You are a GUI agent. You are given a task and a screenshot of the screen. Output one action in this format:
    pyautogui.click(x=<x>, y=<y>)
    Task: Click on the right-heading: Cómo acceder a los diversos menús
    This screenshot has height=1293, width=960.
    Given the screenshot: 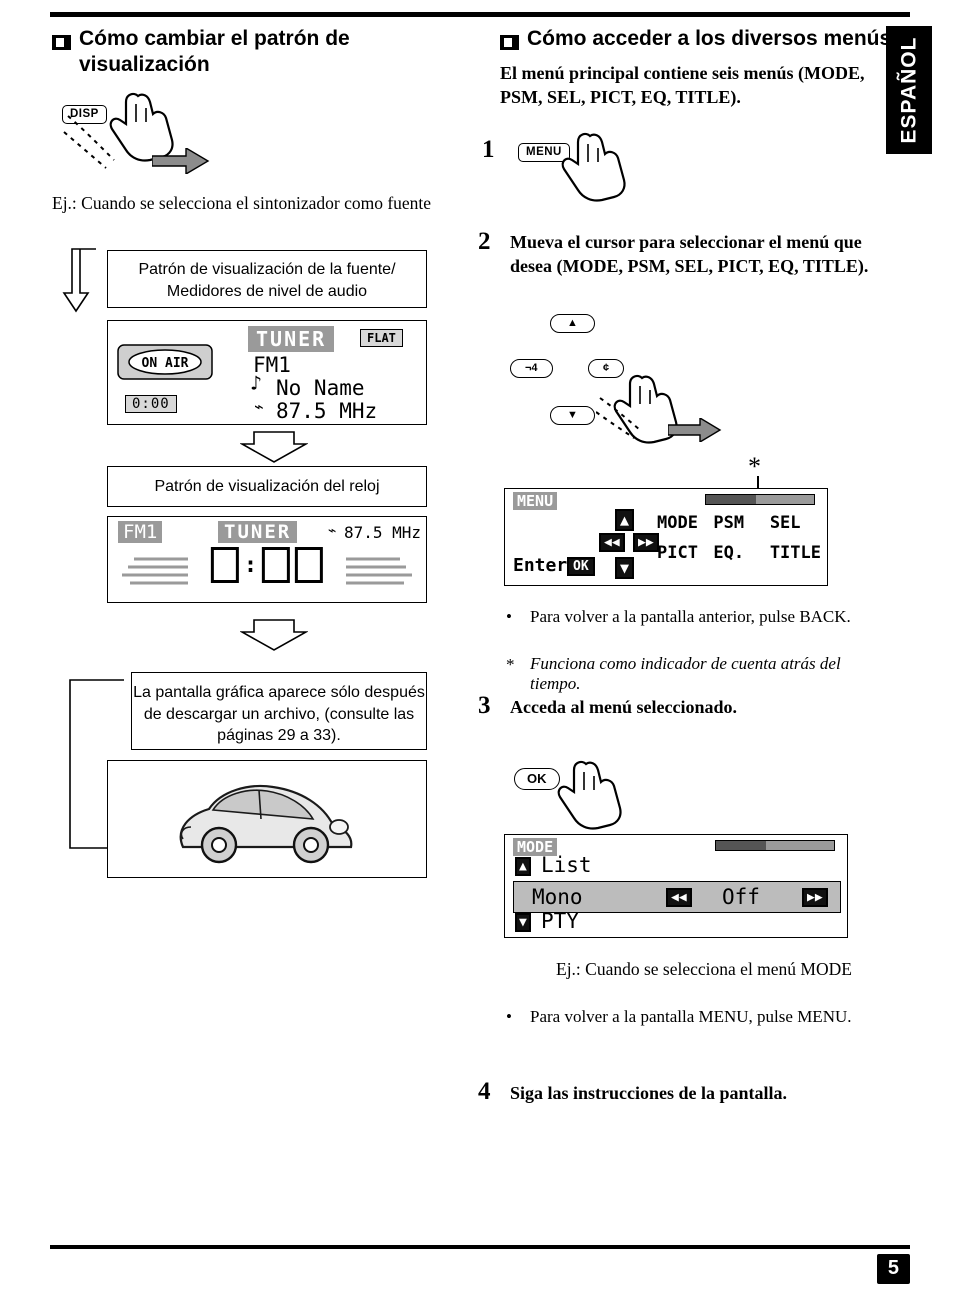 What is the action you would take?
    pyautogui.click(x=709, y=38)
    